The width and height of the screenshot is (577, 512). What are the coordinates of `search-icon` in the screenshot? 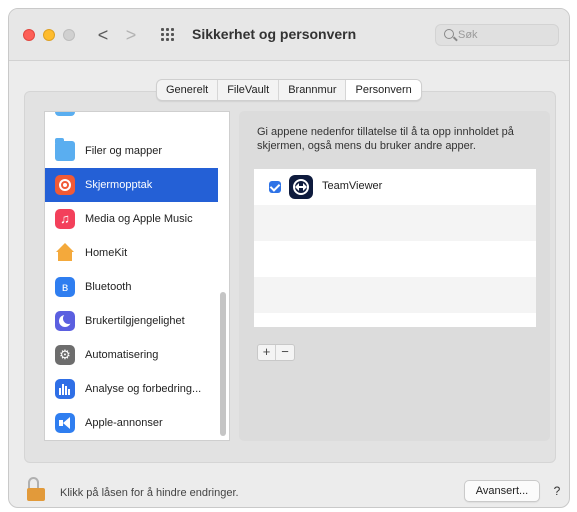 It's located at (449, 34).